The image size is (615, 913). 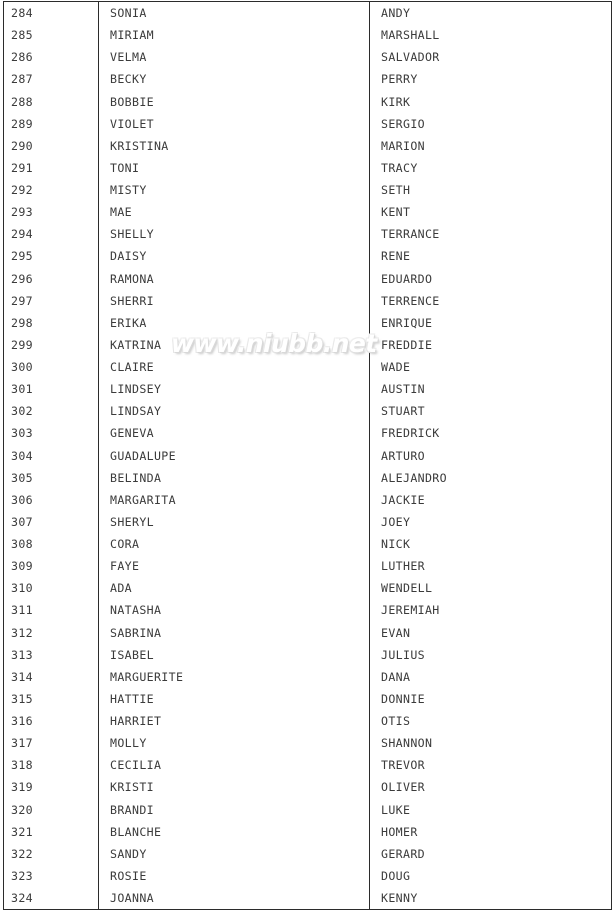 I want to click on cell-male-name: ALEJANDRO, so click(x=414, y=477).